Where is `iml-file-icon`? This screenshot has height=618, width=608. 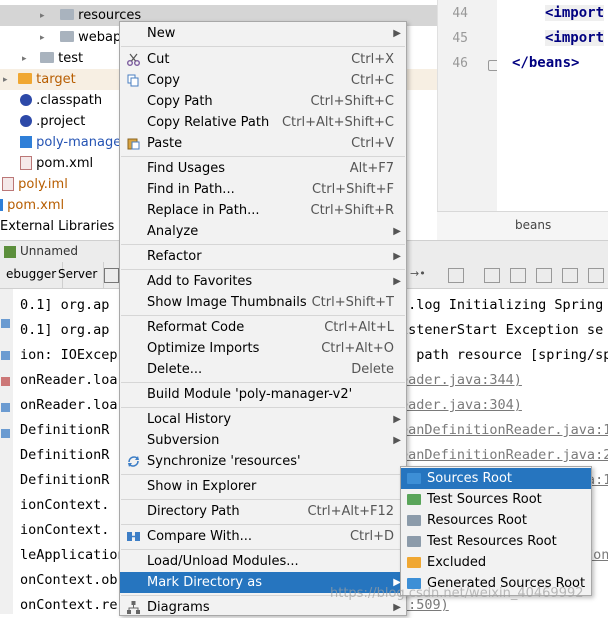
iml-file-icon is located at coordinates (8, 183).